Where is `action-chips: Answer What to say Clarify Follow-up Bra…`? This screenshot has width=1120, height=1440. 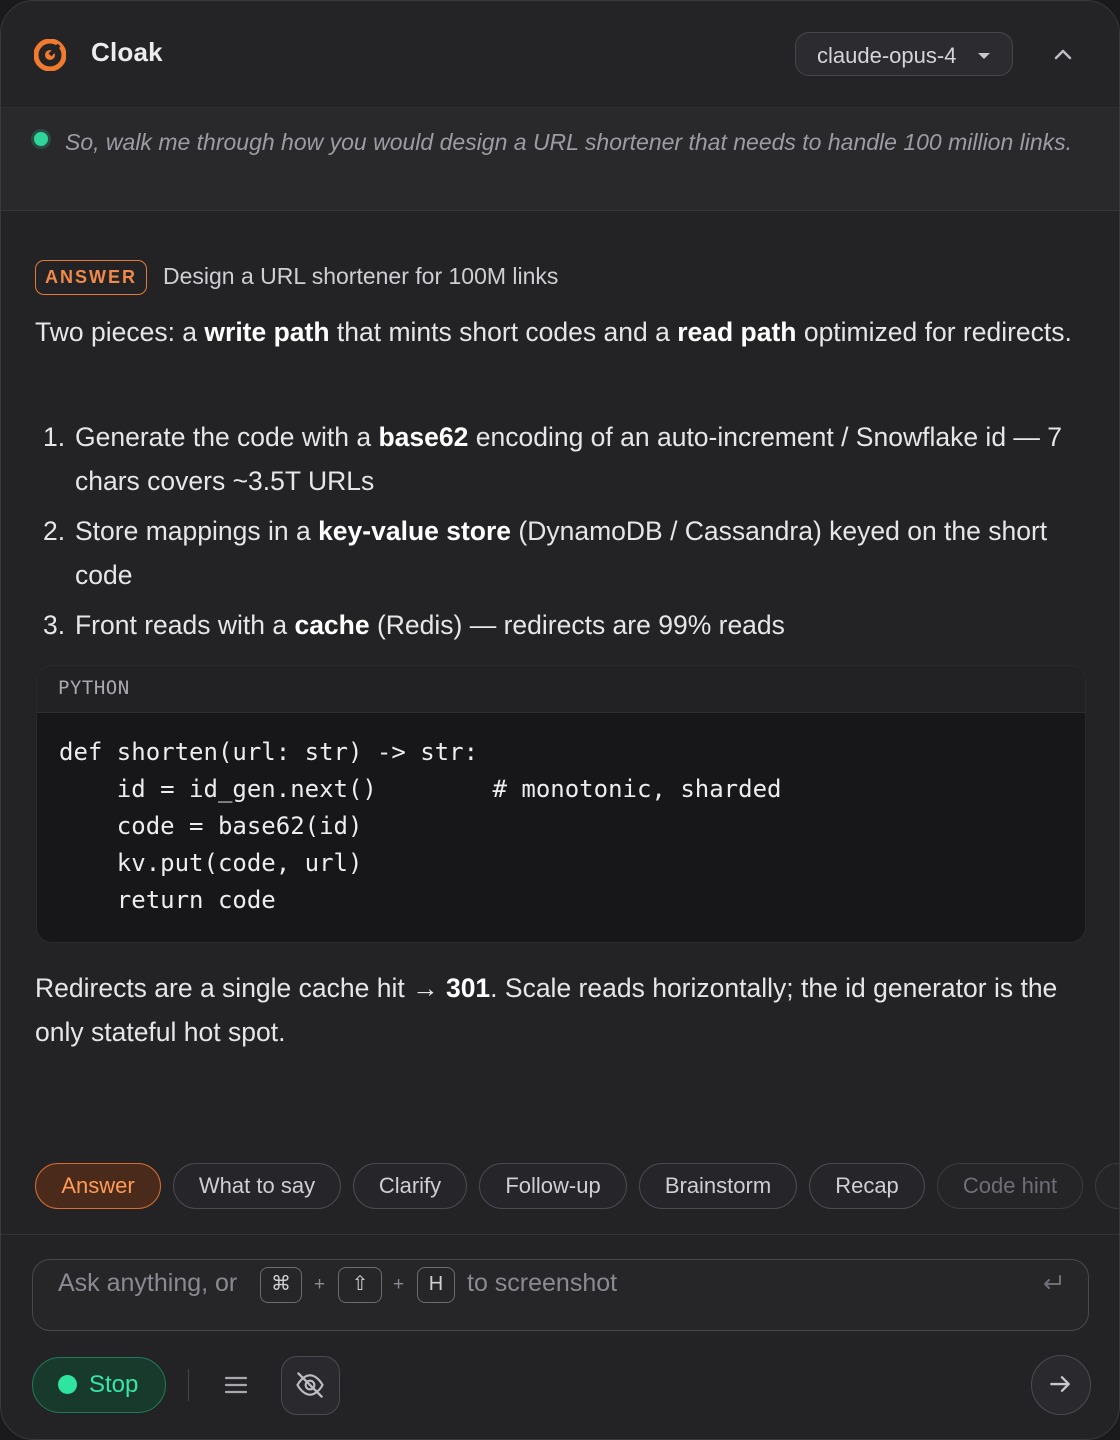
action-chips: Answer What to say Clarify Follow-up Bra… is located at coordinates (577, 1187).